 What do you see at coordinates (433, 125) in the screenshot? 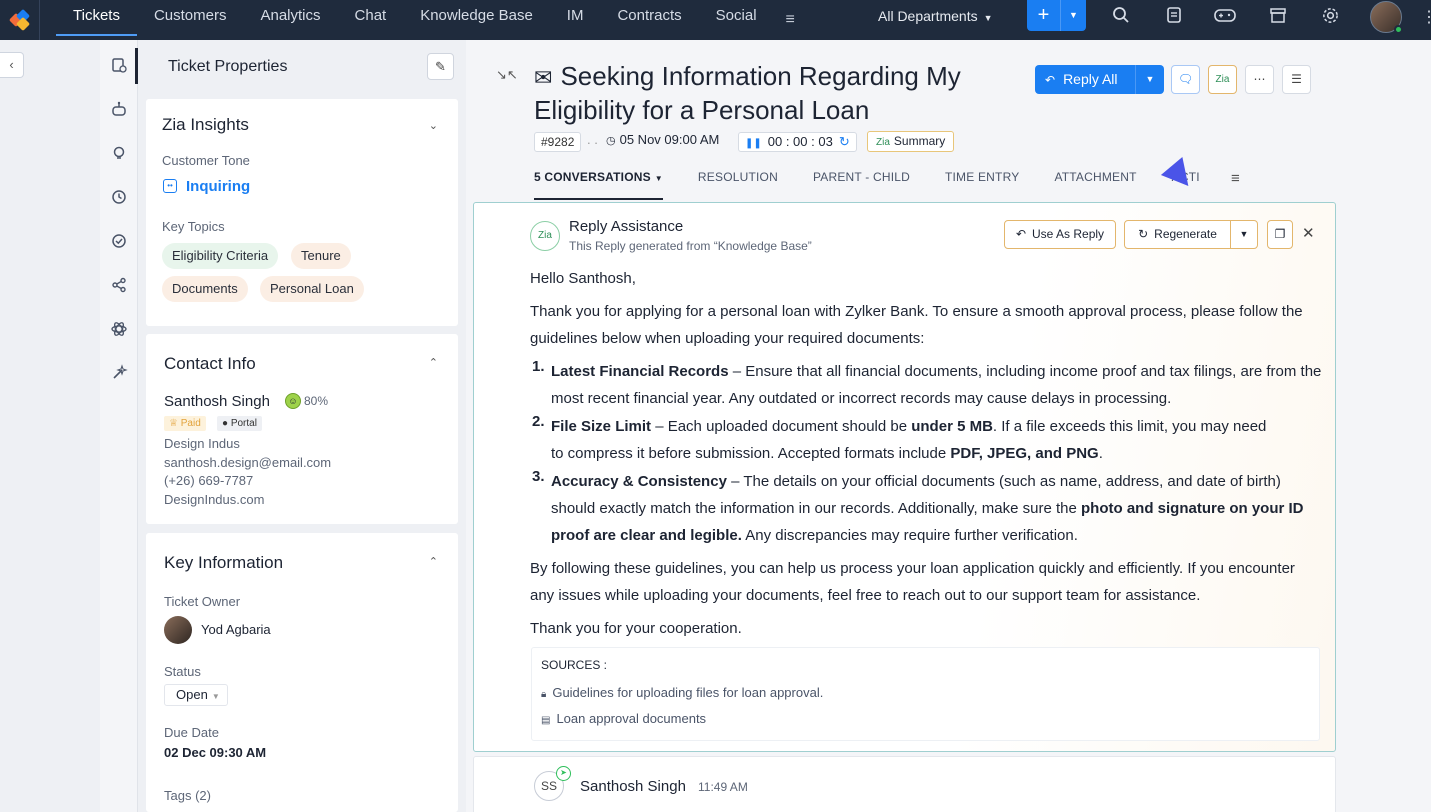
I see `chevron-down-icon: ⌄` at bounding box center [433, 125].